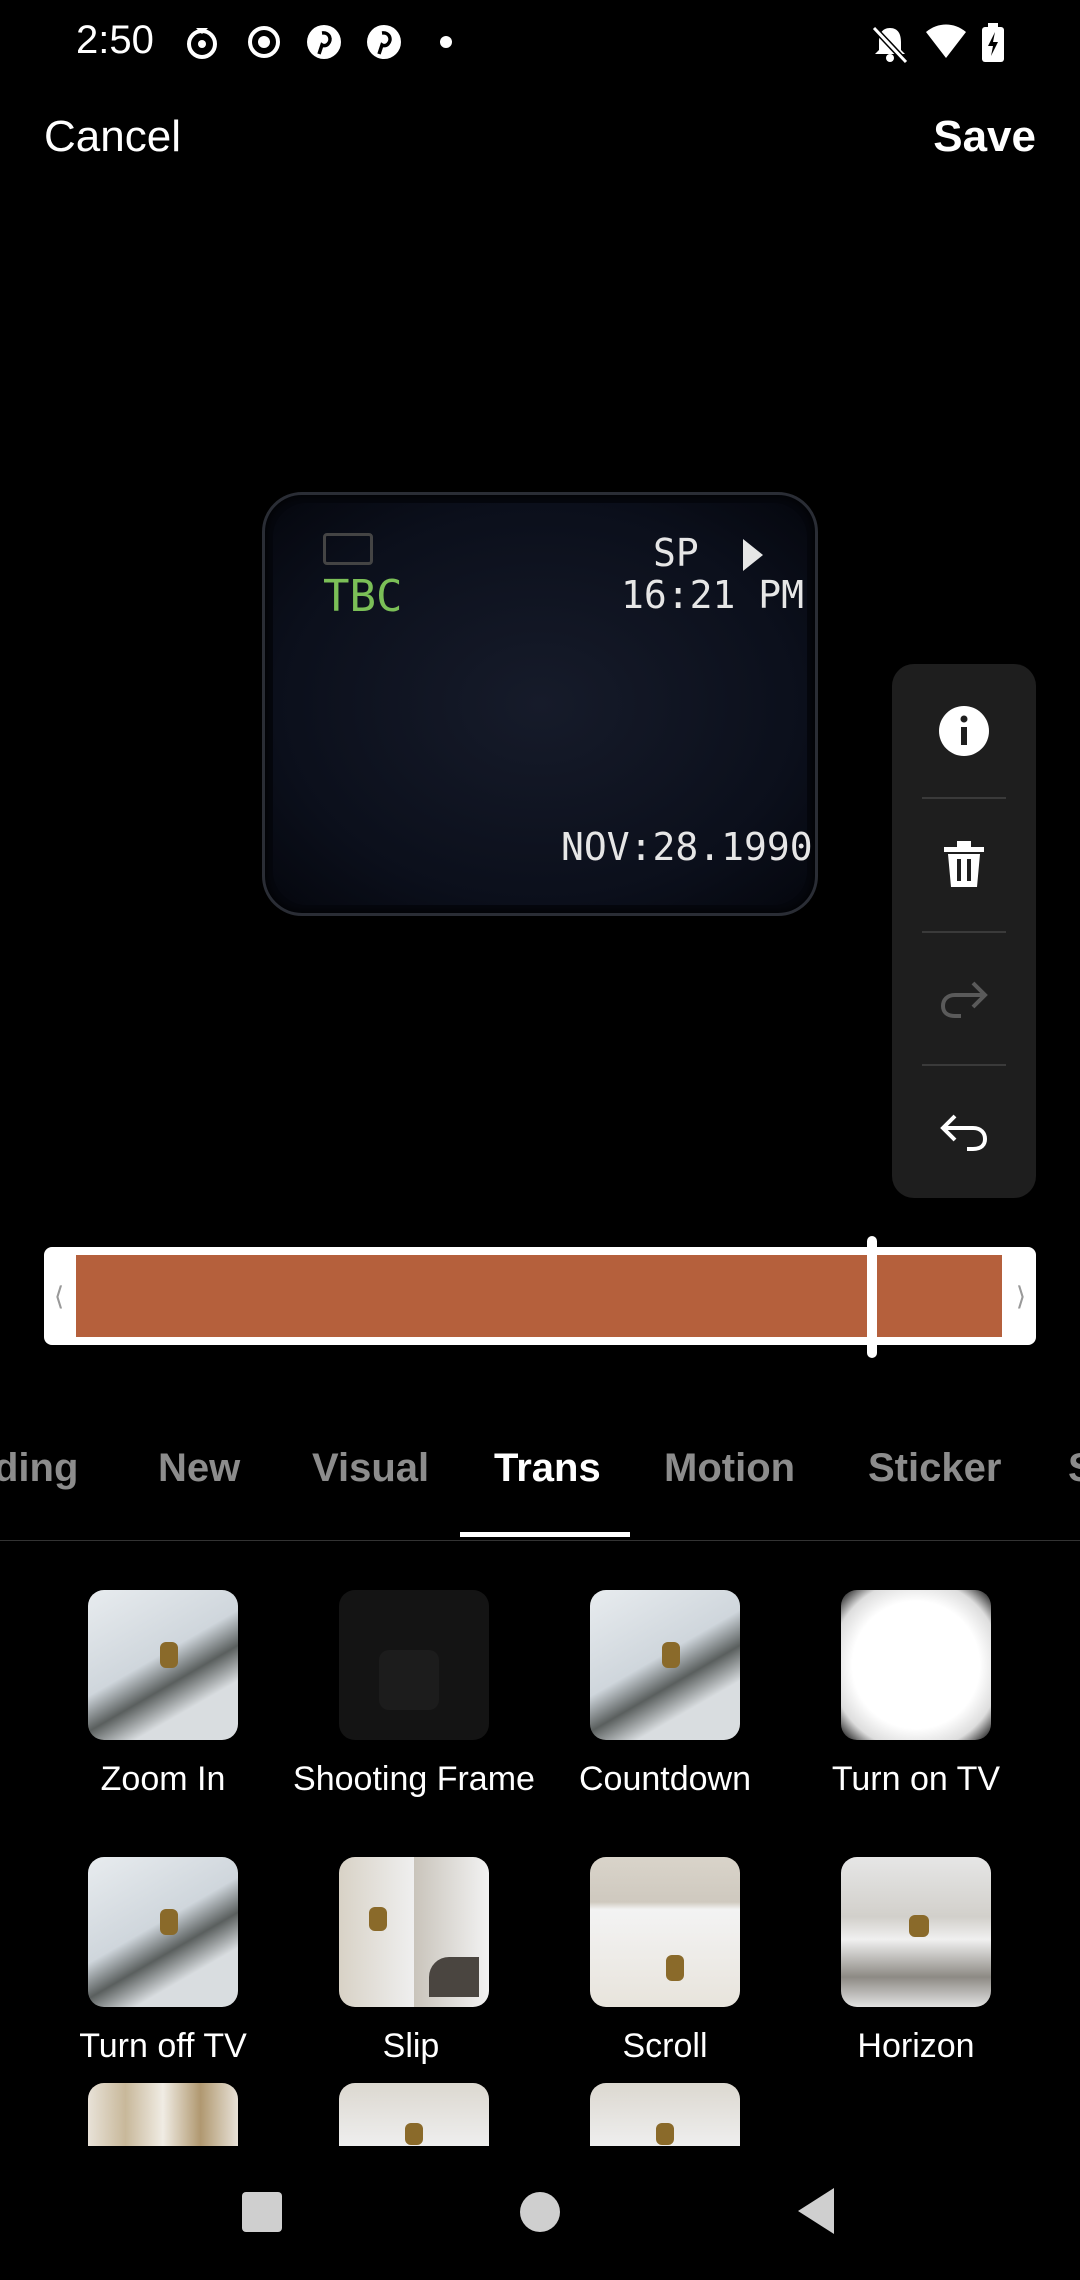 The height and width of the screenshot is (2280, 1080). I want to click on effect-thumb-zoom-in, so click(163, 1665).